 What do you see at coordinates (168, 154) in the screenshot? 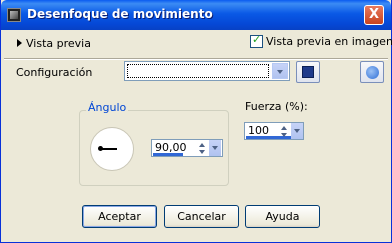
I see `angle-slider-bar` at bounding box center [168, 154].